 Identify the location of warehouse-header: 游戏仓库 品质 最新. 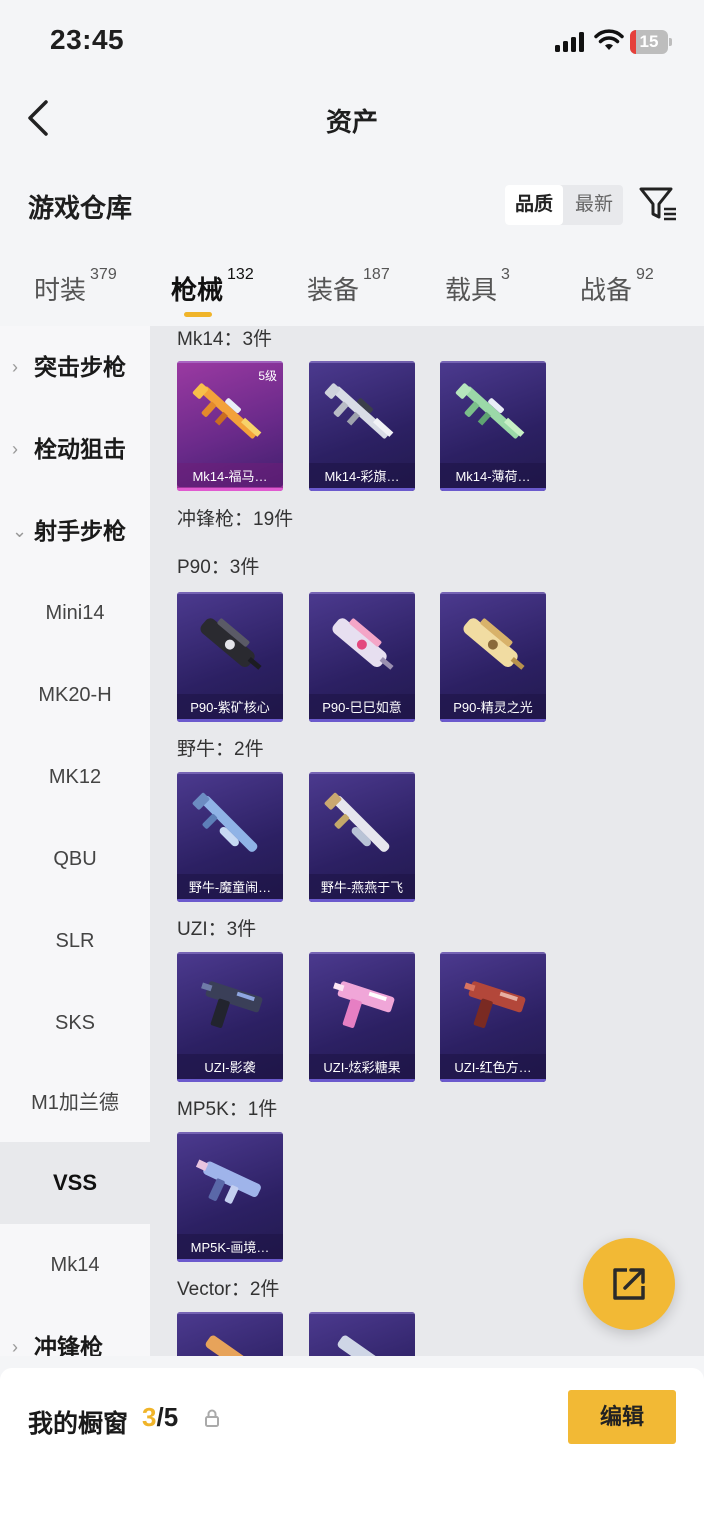
(352, 206).